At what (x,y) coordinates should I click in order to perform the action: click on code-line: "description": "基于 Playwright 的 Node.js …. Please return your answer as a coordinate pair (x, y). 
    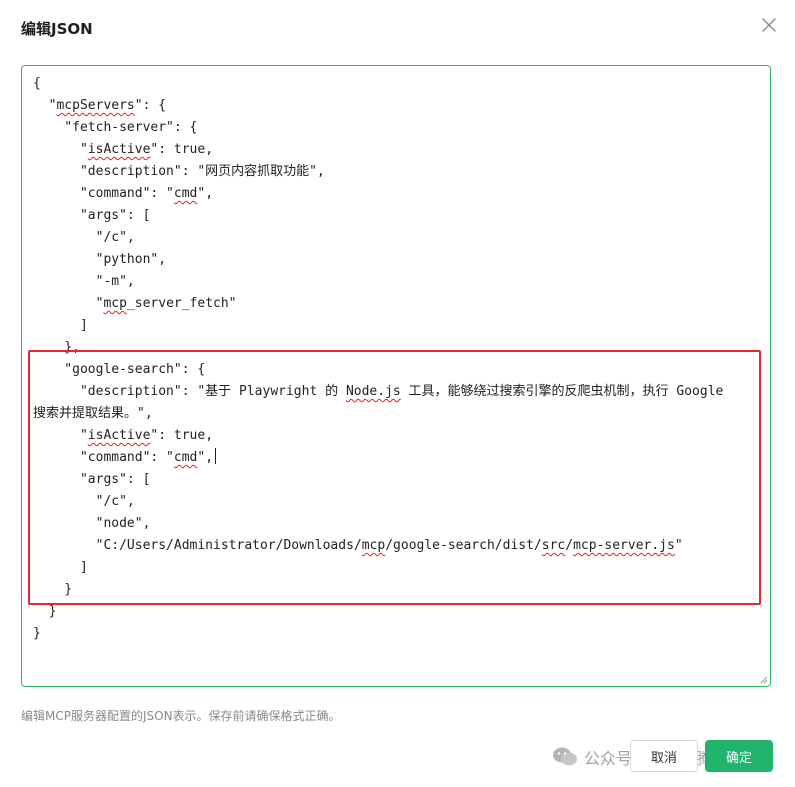
    Looking at the image, I should click on (378, 392).